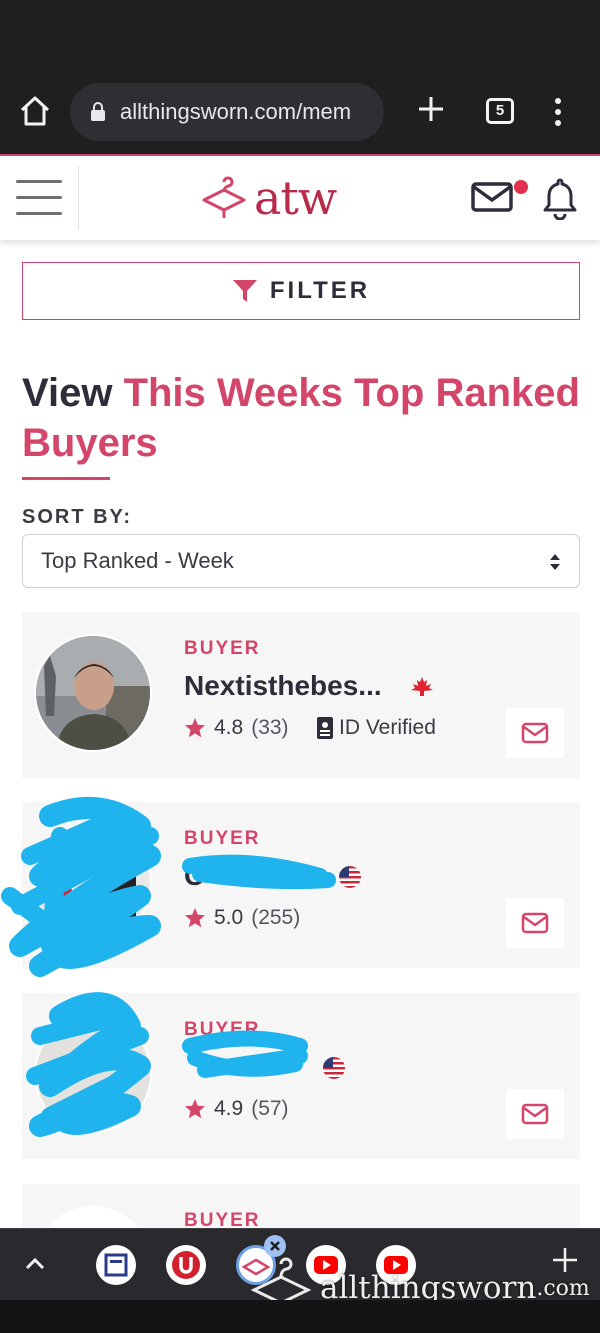 This screenshot has width=600, height=1333. What do you see at coordinates (195, 728) in the screenshot?
I see `star-icon` at bounding box center [195, 728].